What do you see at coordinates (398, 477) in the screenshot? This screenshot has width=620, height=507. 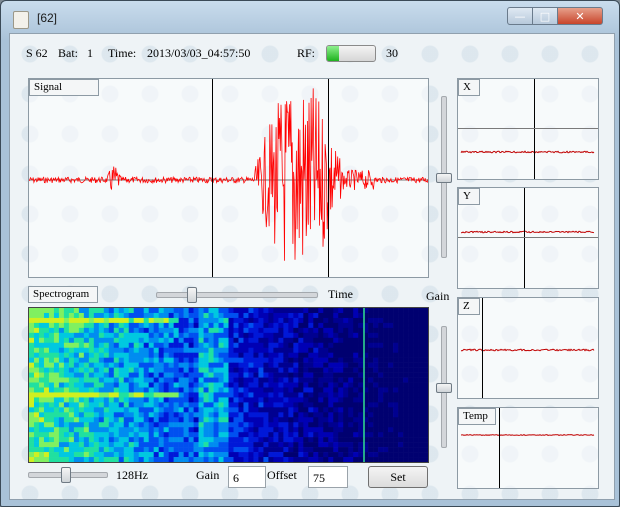 I see `set-button: Set` at bounding box center [398, 477].